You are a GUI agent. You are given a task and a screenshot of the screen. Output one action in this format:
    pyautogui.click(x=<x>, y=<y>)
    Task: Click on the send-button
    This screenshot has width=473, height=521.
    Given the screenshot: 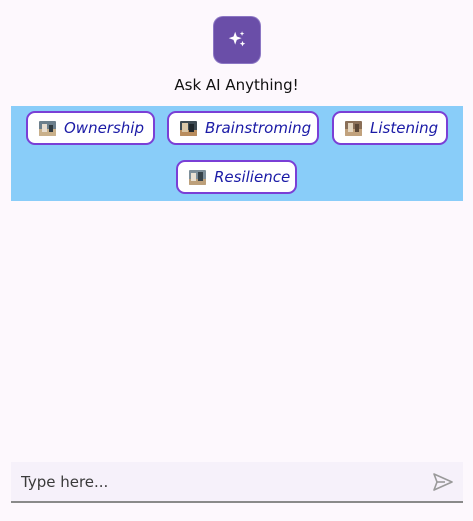 What is the action you would take?
    pyautogui.click(x=443, y=482)
    